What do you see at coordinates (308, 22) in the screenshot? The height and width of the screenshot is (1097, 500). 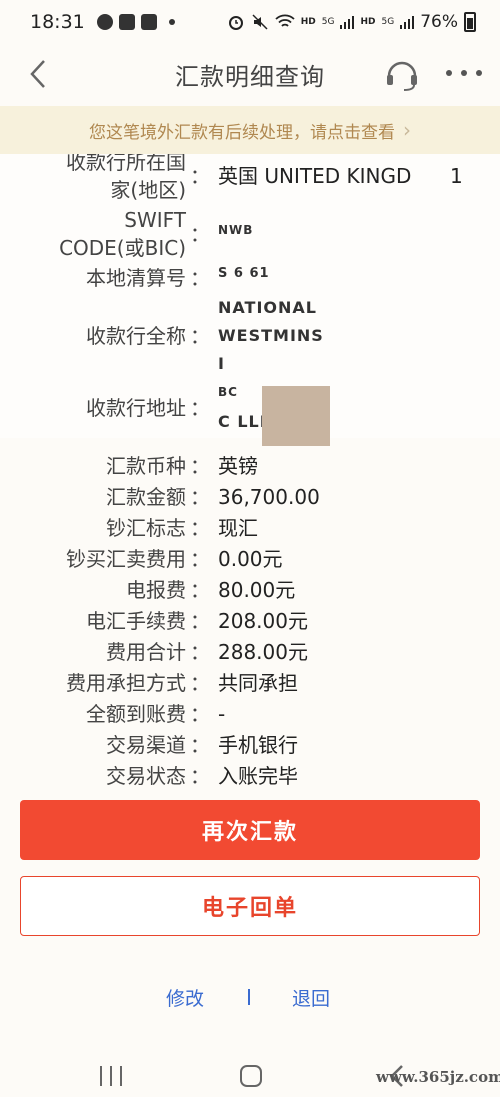 I see `hd-label-1: HD` at bounding box center [308, 22].